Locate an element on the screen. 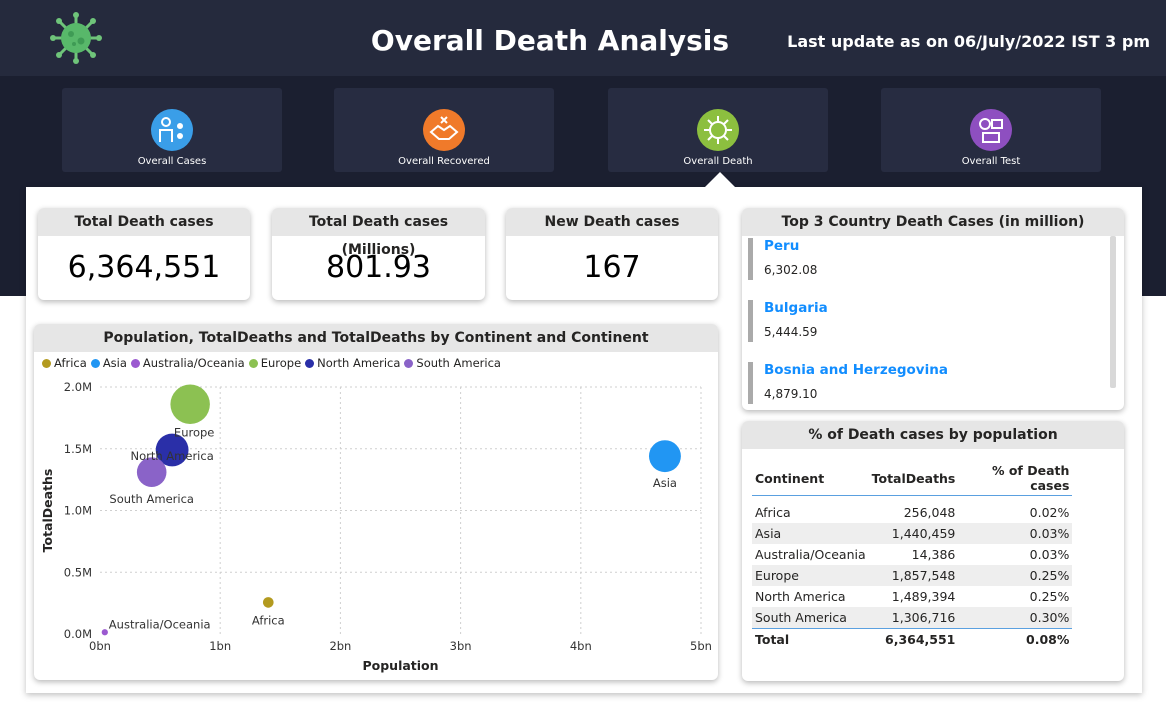 Image resolution: width=1166 pixels, height=720 pixels. nav-overall-cases-button: Overall Cases is located at coordinates (172, 130).